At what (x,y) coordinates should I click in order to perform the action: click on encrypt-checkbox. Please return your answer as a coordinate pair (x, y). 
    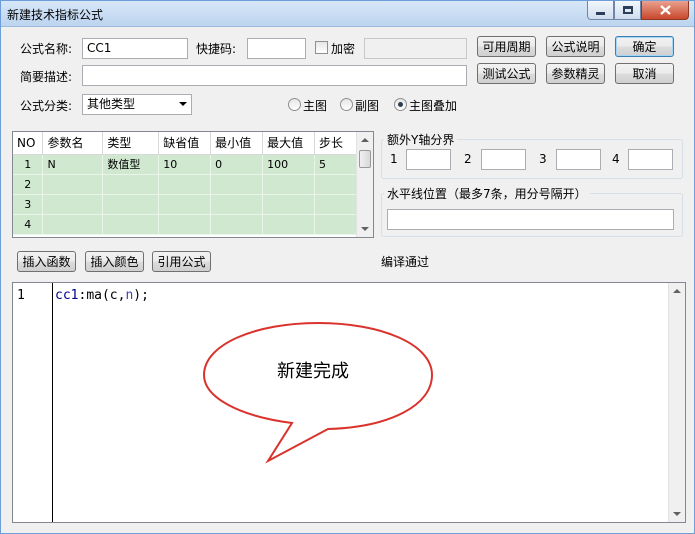
    Looking at the image, I should click on (321, 47).